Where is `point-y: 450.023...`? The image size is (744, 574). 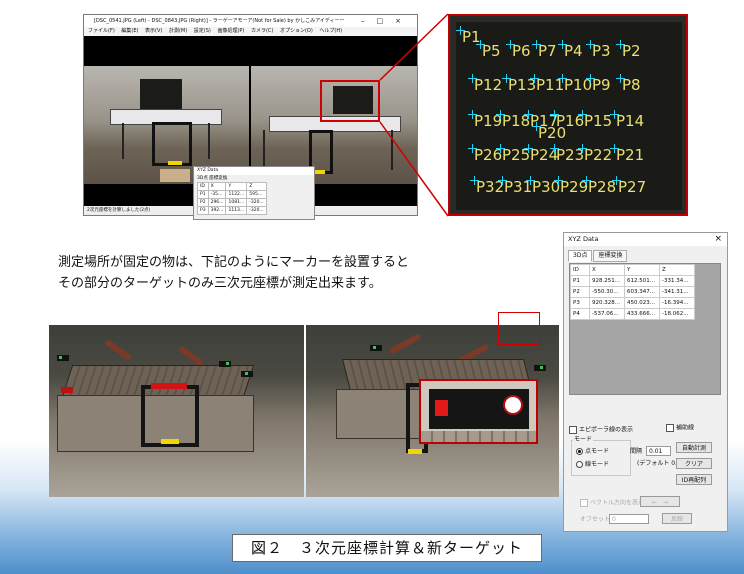 point-y: 450.023... is located at coordinates (642, 303).